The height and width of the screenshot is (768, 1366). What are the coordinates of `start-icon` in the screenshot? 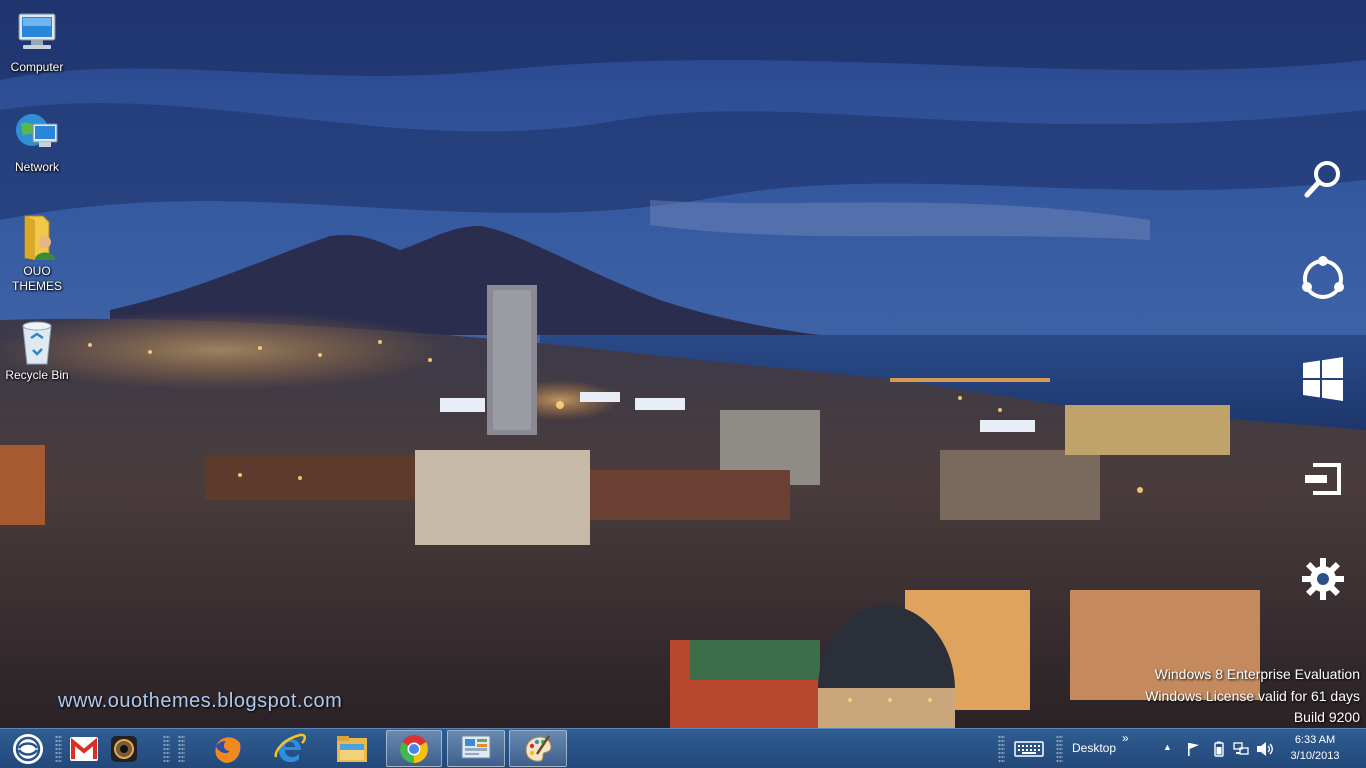 It's located at (1323, 379).